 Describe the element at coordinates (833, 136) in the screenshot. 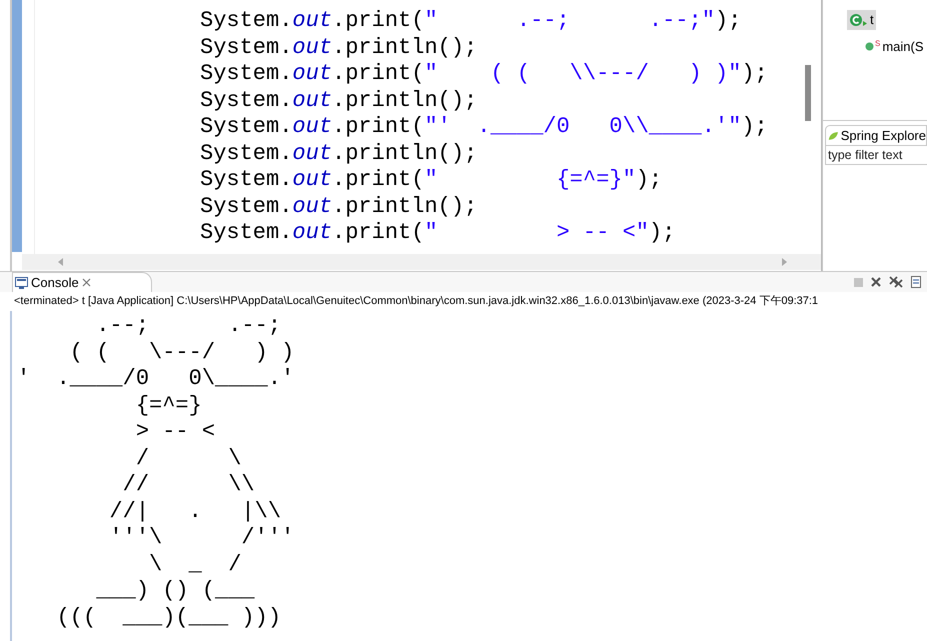

I see `leaf-icon` at that location.